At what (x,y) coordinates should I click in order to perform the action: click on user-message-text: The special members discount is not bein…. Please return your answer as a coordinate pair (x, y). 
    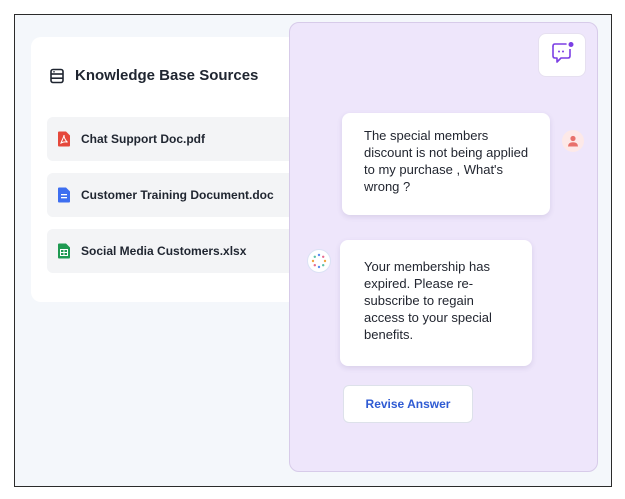
    Looking at the image, I should click on (446, 161).